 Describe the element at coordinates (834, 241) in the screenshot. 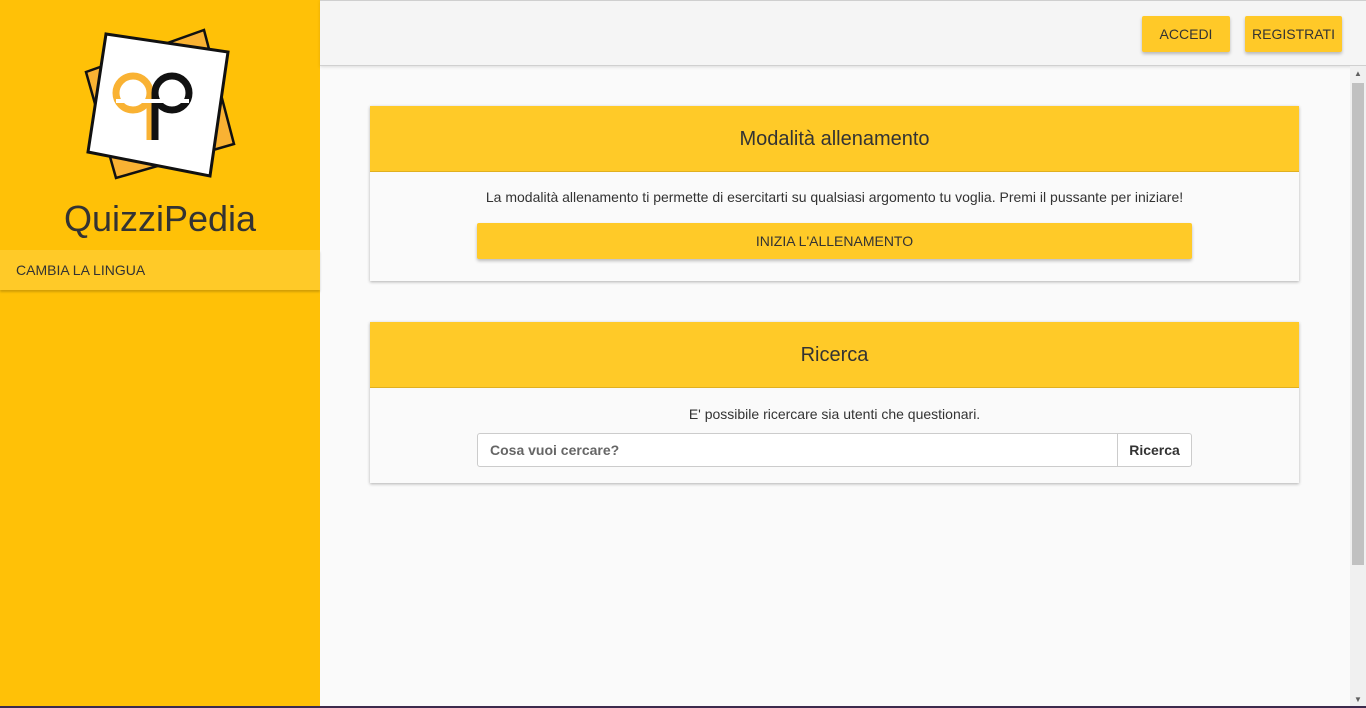

I see `start-training-button: INIZIA L'ALLENAMENTO` at that location.